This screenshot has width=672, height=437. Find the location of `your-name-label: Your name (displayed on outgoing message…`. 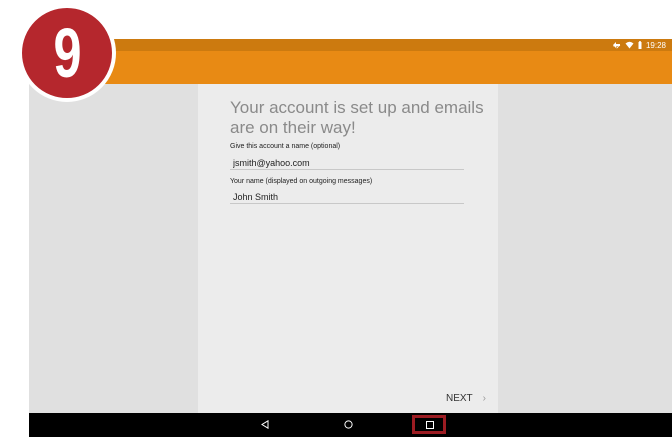

your-name-label: Your name (displayed on outgoing message… is located at coordinates (301, 181).